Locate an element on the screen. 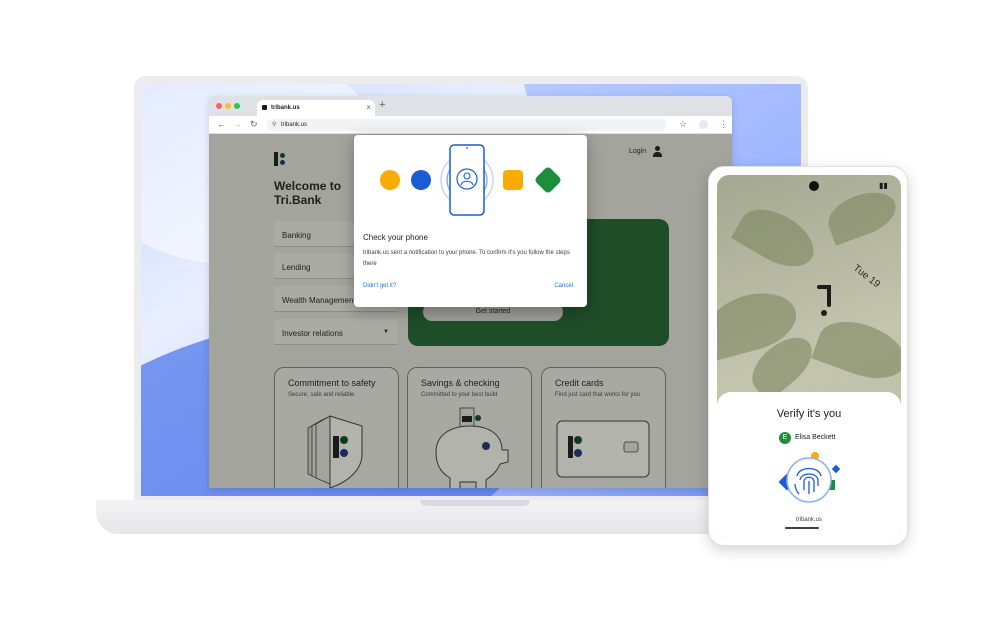 The image size is (1000, 623). front-camera is located at coordinates (814, 186).